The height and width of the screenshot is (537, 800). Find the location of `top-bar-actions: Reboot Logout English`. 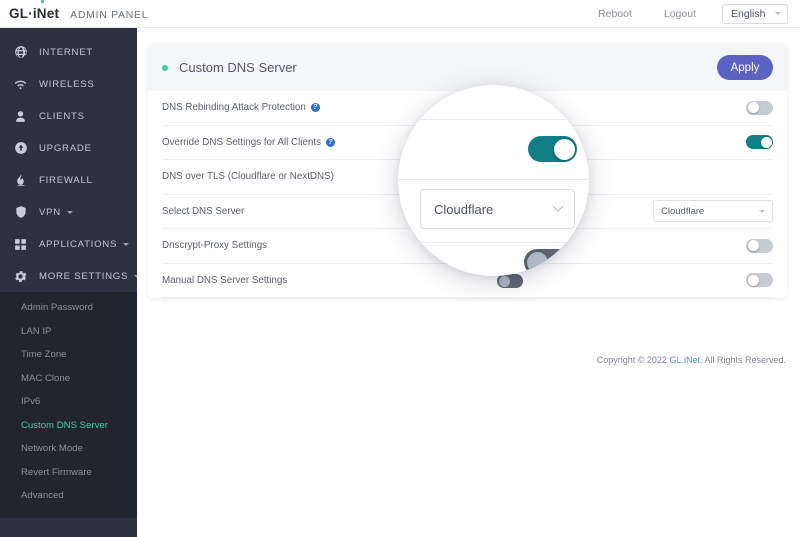

top-bar-actions: Reboot Logout English is located at coordinates (685, 13).